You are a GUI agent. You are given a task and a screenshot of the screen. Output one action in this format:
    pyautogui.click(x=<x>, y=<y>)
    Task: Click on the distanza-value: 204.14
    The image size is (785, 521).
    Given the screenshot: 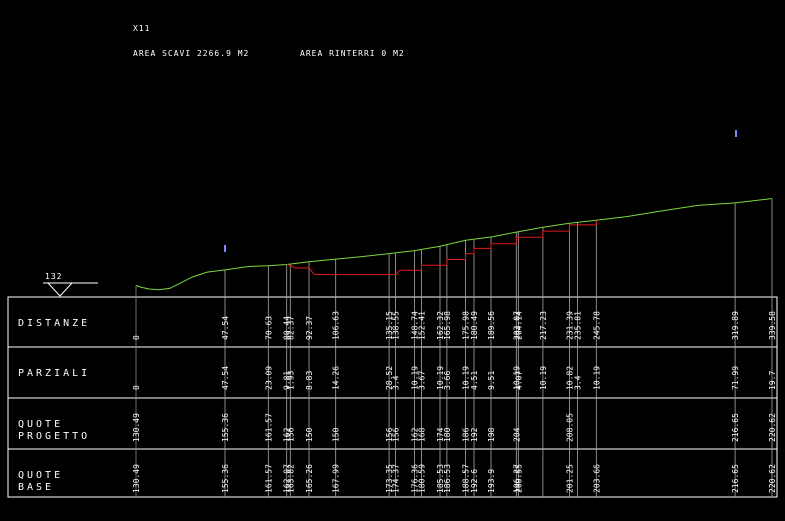 What is the action you would take?
    pyautogui.click(x=518, y=325)
    